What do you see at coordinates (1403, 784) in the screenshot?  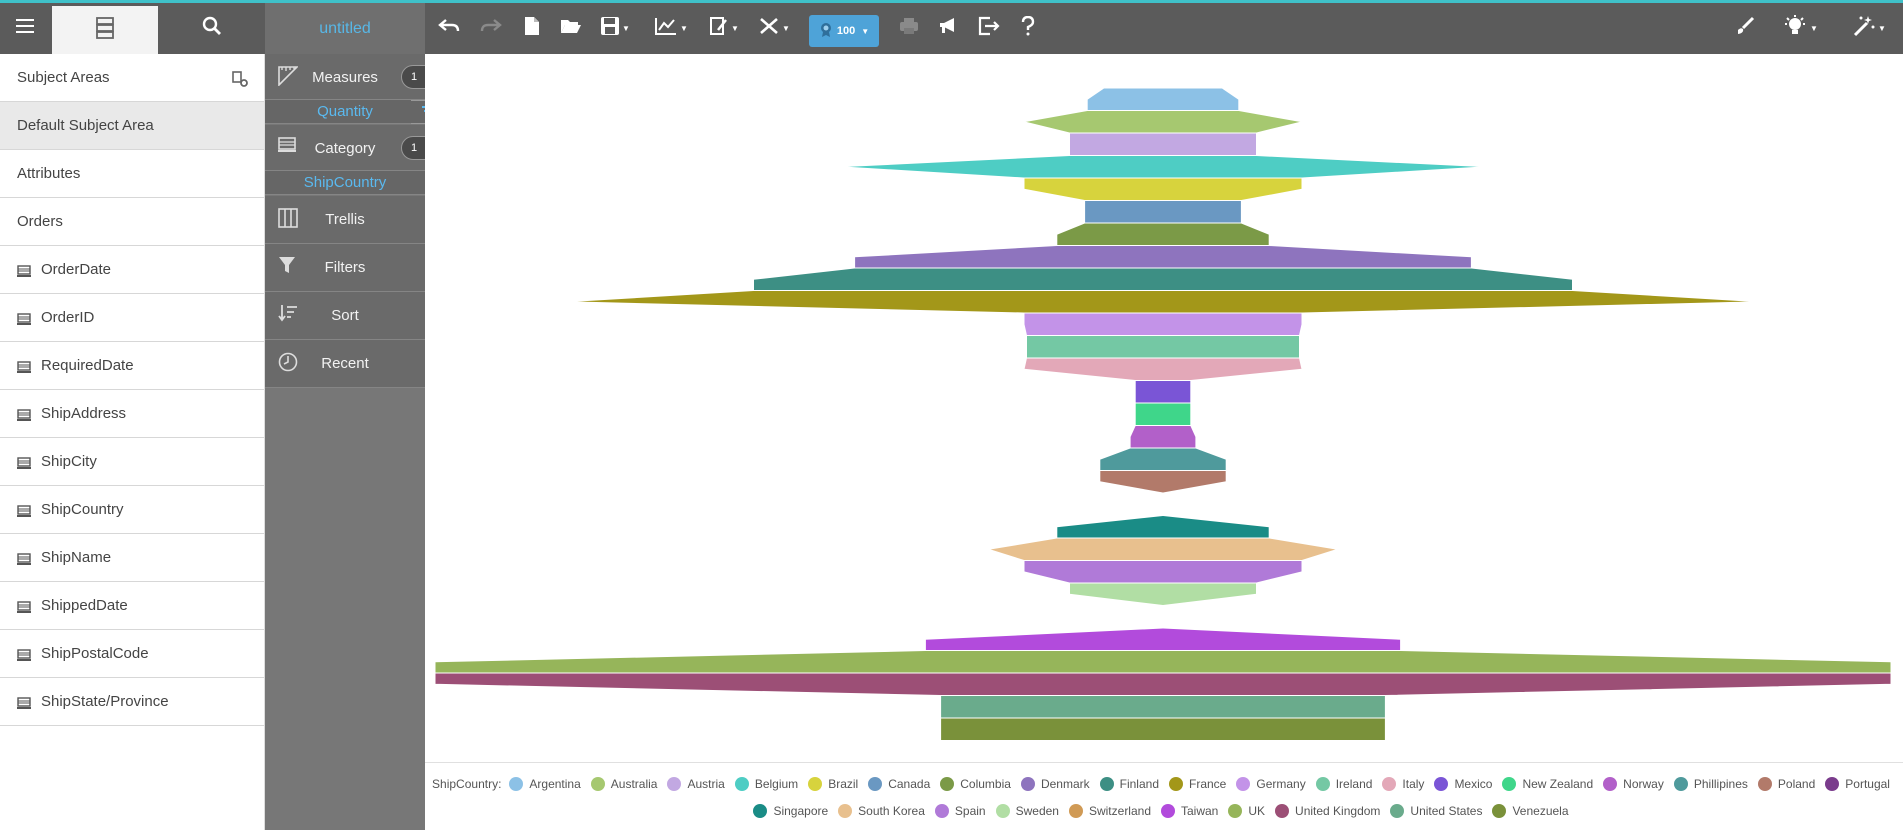 I see `legend-item: Italy` at bounding box center [1403, 784].